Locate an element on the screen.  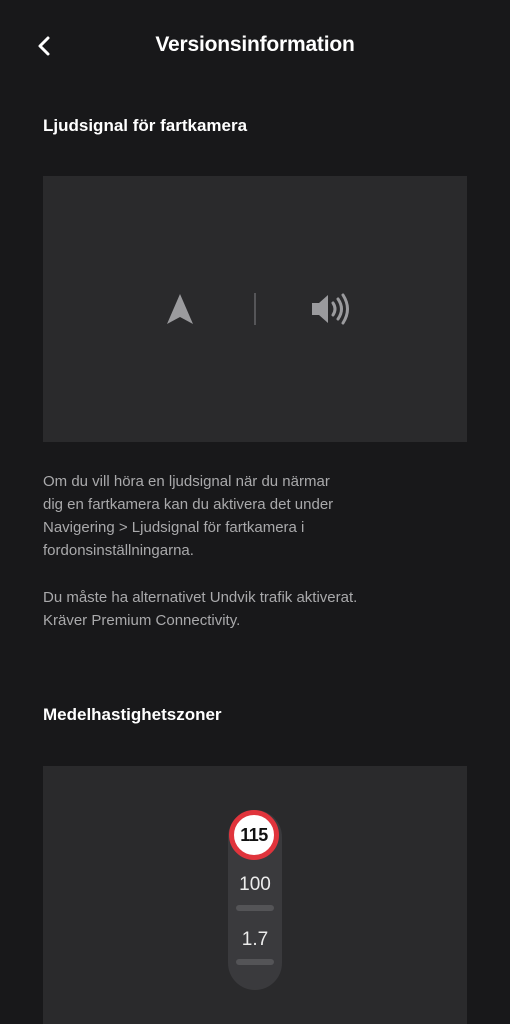
average-speed-section-title: Medelhastighetszoner is located at coordinates (132, 714).